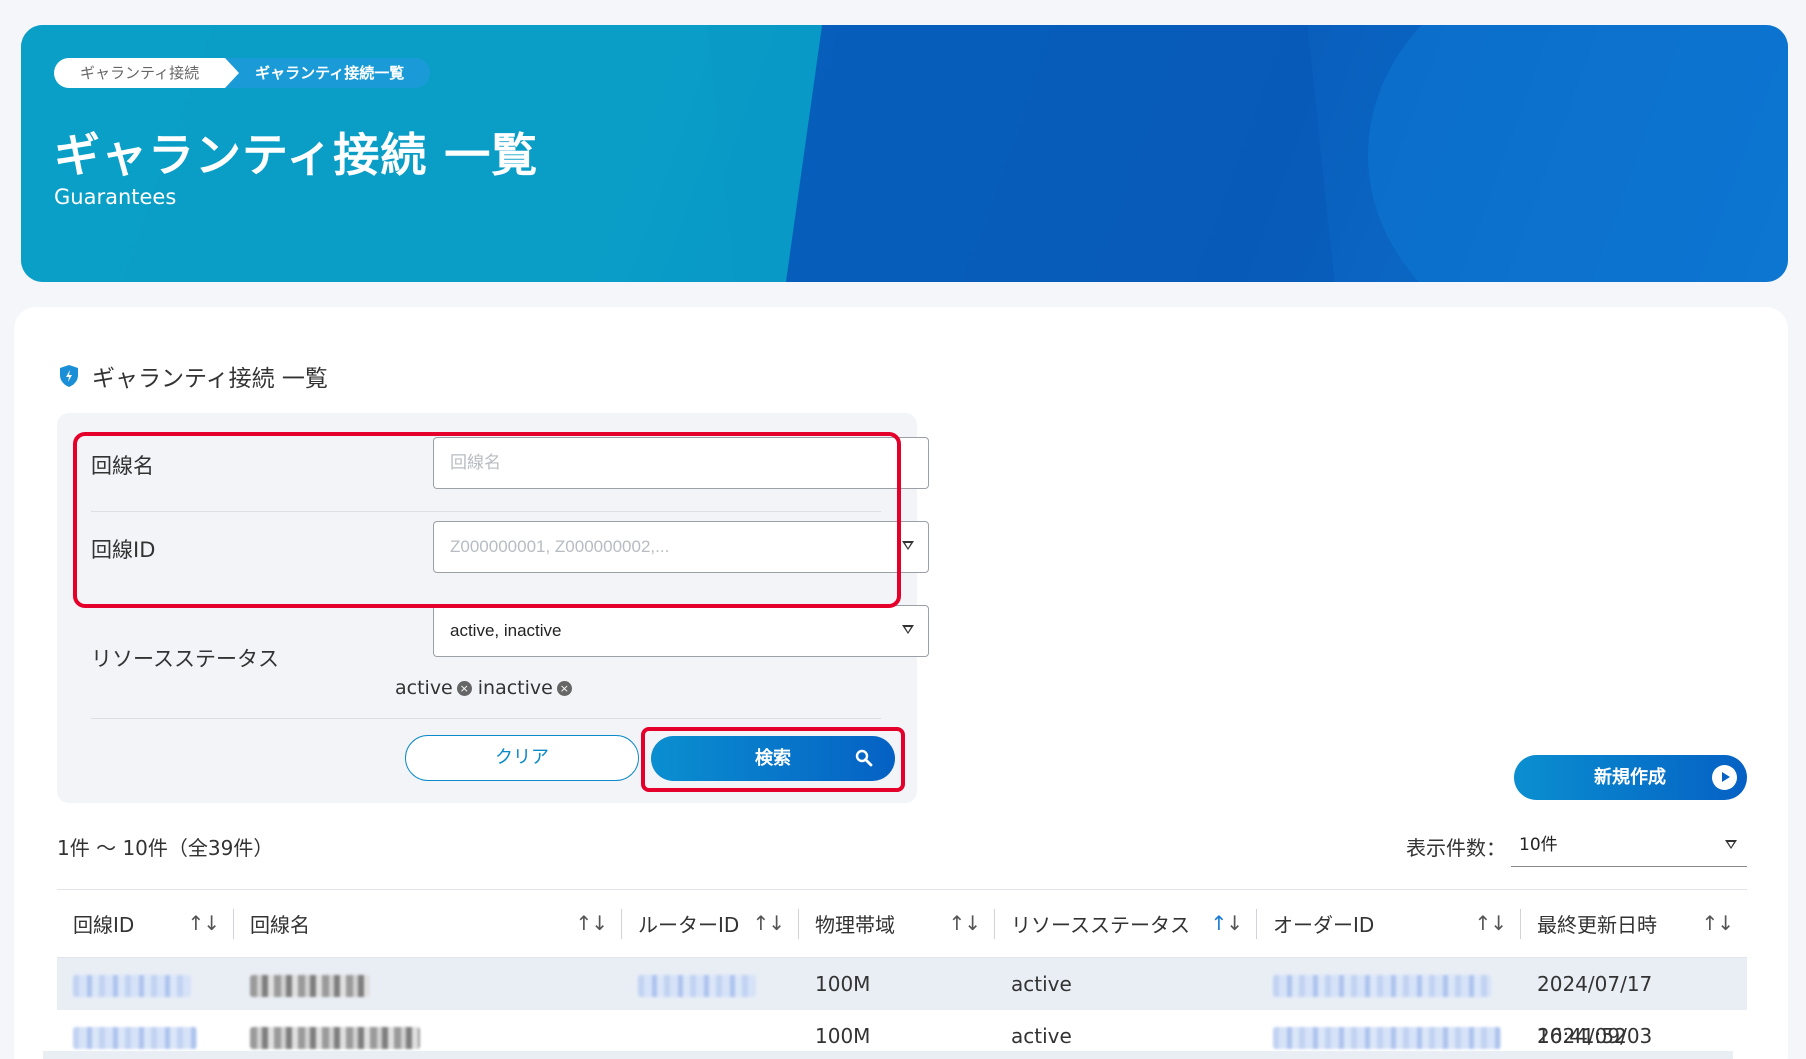 The image size is (1806, 1059). Describe the element at coordinates (165, 848) in the screenshot. I see `result-count: 1件 ～ 10件（全39件）` at that location.